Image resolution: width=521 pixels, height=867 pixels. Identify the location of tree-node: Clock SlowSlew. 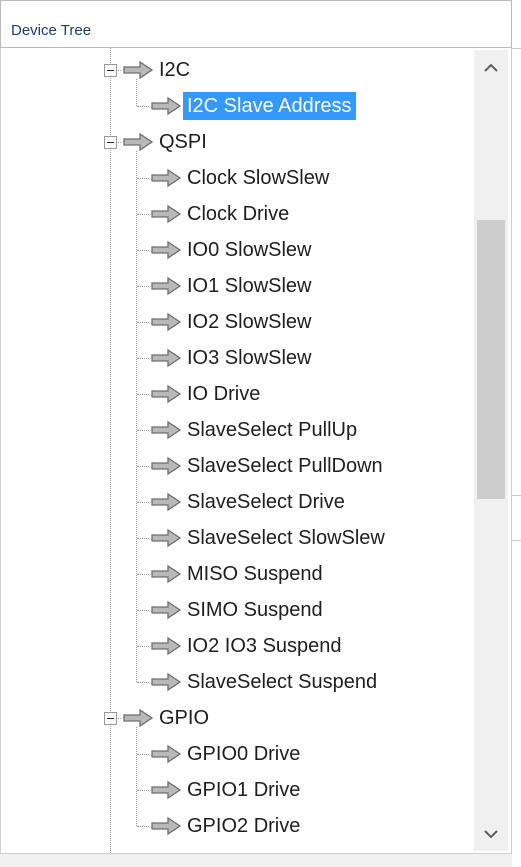
(242, 178).